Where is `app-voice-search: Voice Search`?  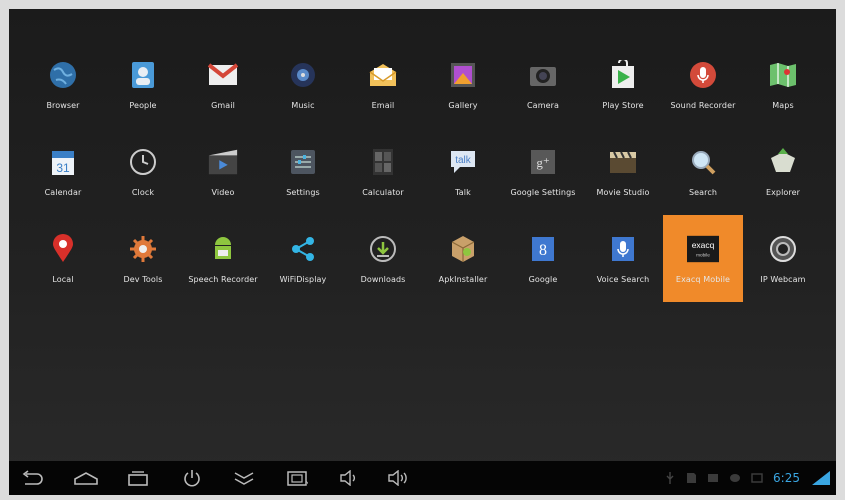
app-voice-search: Voice Search is located at coordinates (623, 264).